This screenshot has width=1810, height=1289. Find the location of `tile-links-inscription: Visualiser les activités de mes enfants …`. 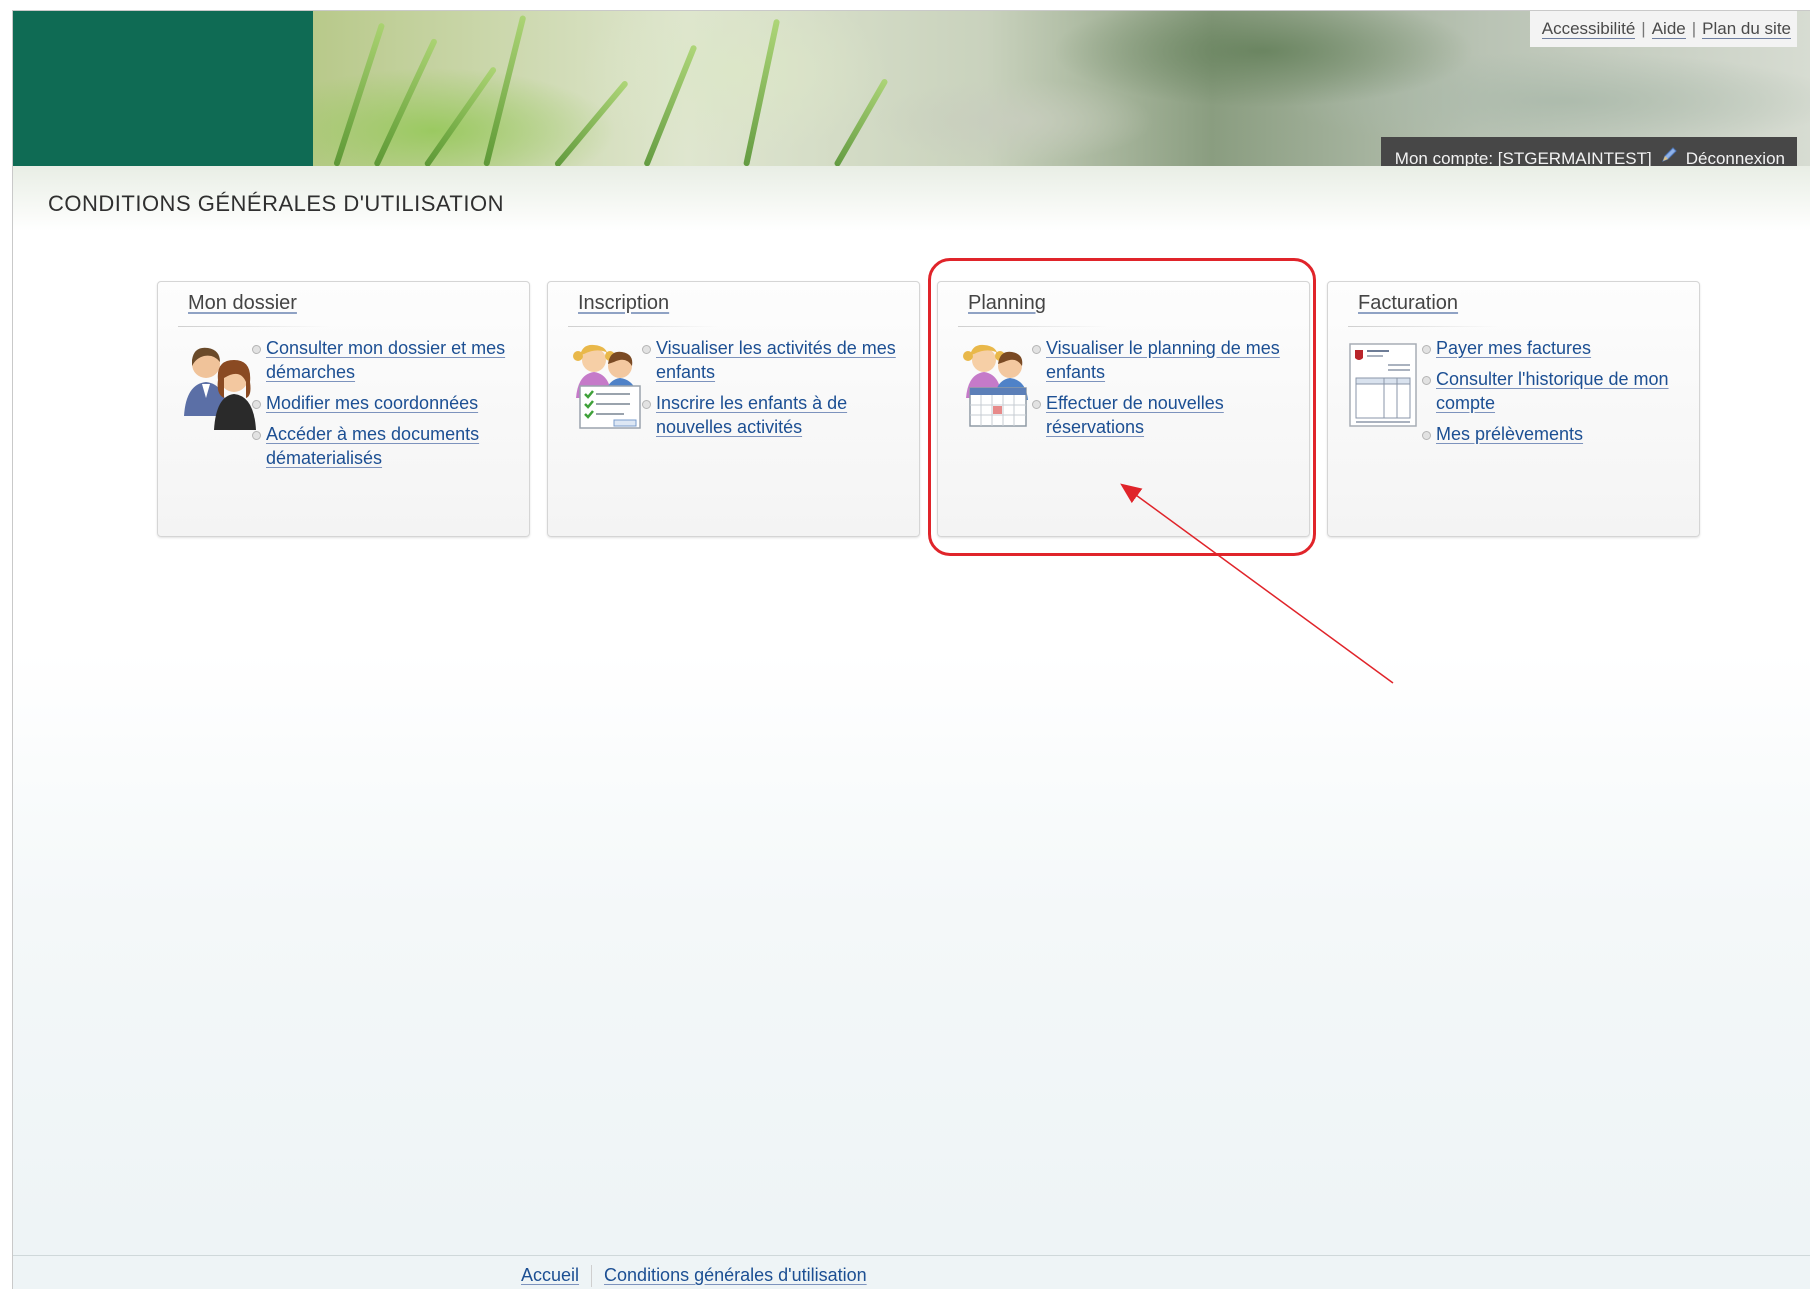

tile-links-inscription: Visualiser les activités de mes enfants … is located at coordinates (775, 391).